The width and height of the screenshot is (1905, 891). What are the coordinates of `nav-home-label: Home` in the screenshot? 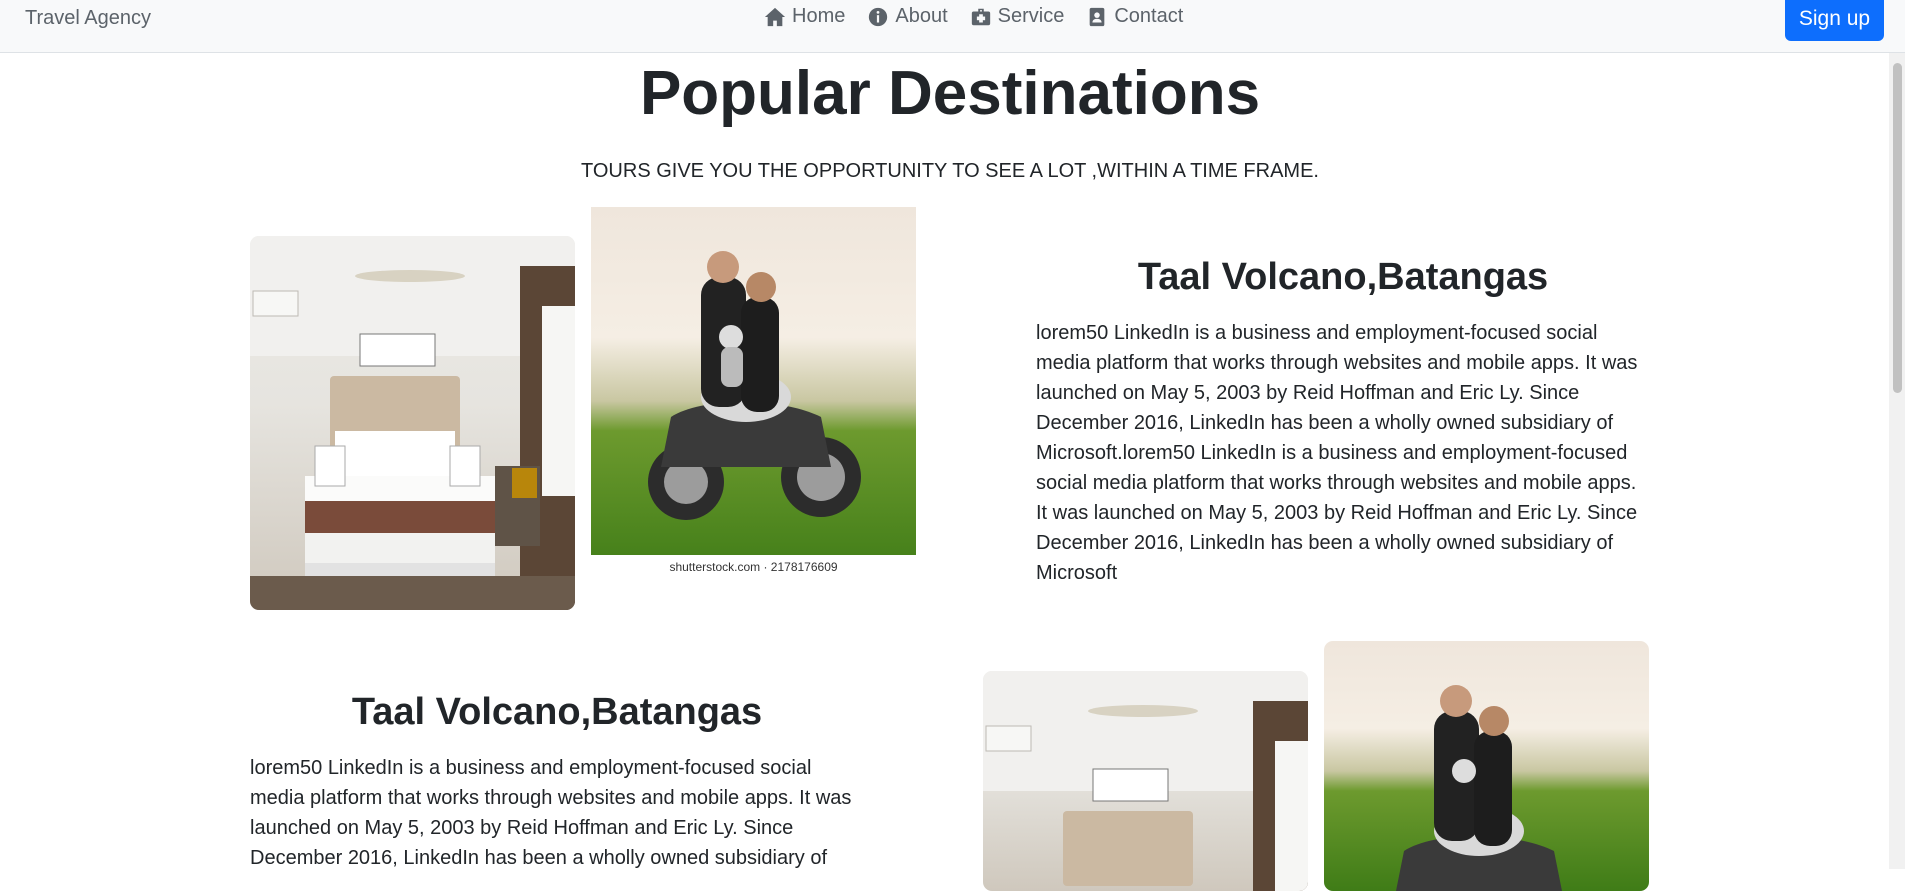 It's located at (819, 16).